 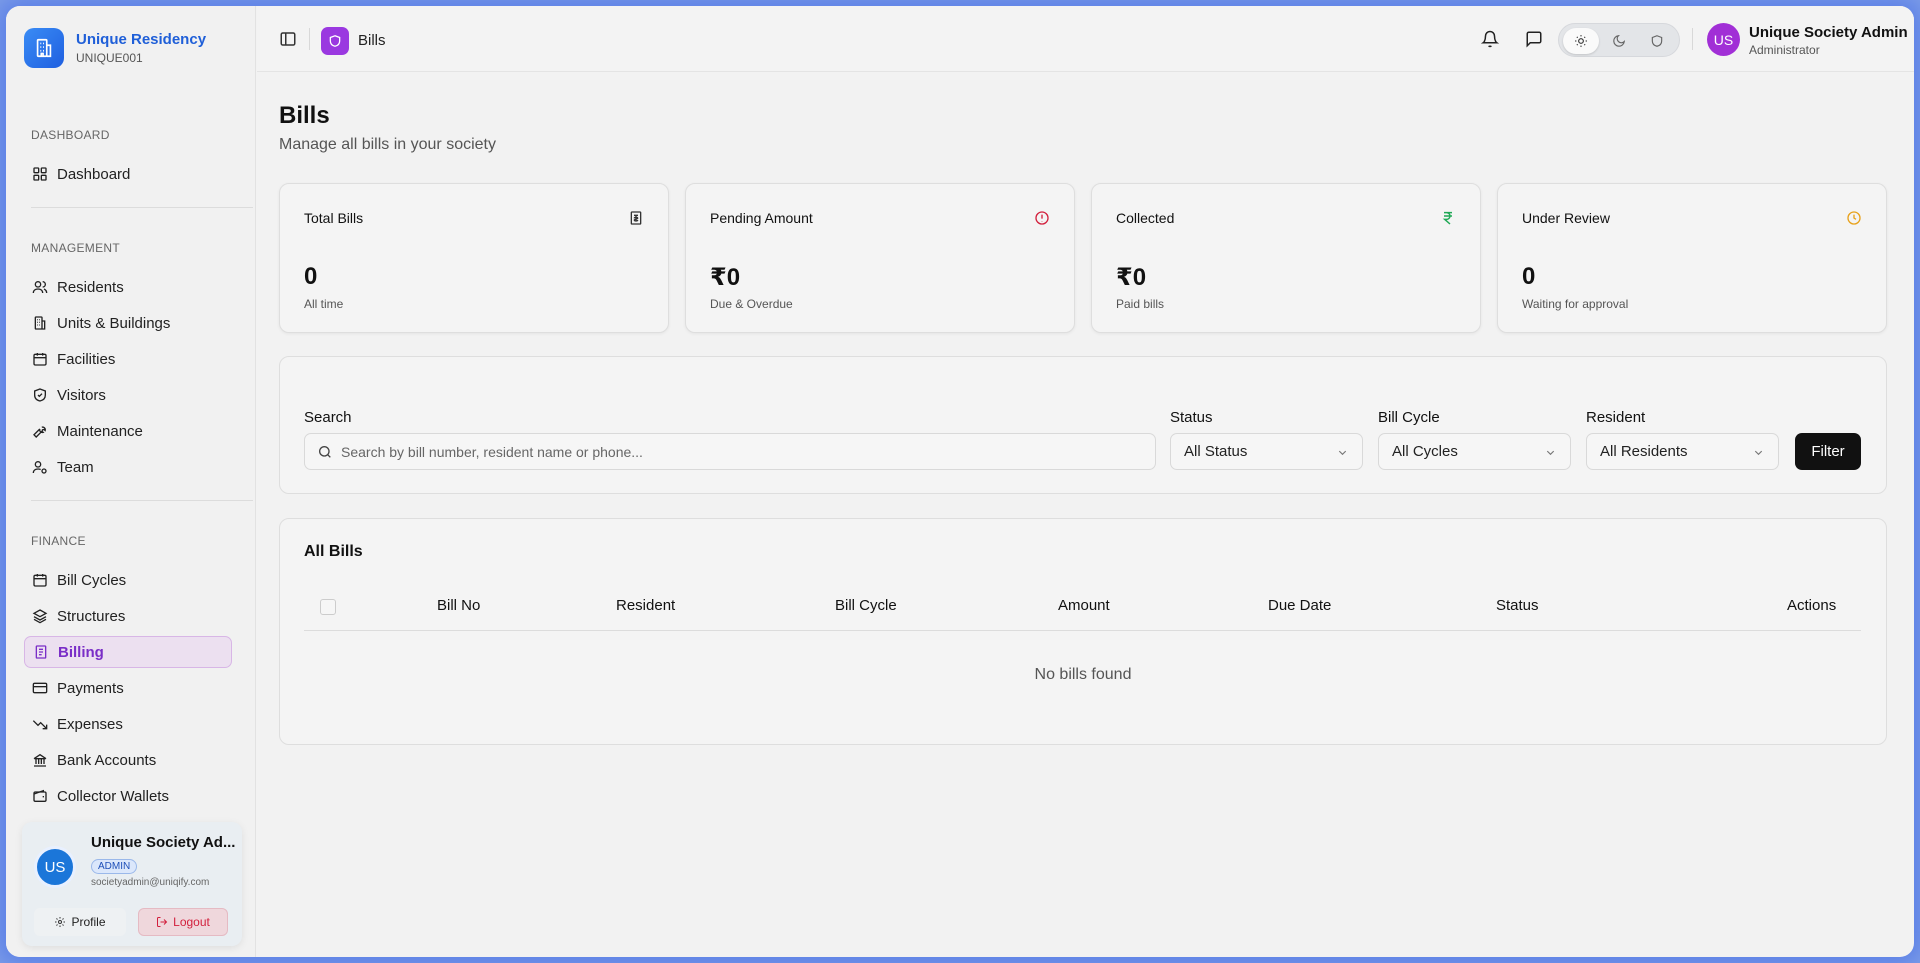 I want to click on sidebar-item-dashboard: Dashboard, so click(x=128, y=174).